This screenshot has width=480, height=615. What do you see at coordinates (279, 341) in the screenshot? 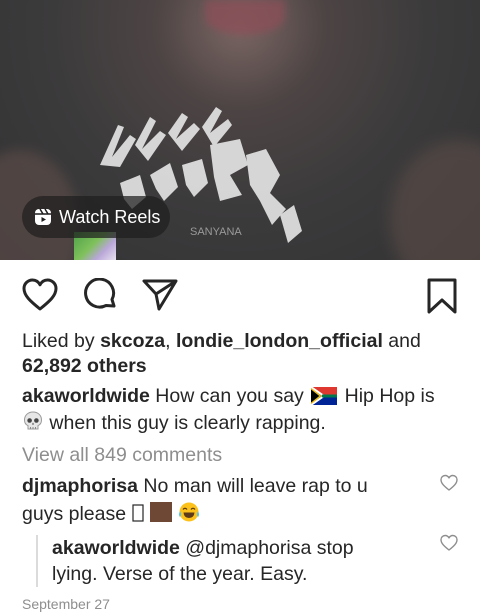
I see `liked-by-user-2: londie_london_official` at bounding box center [279, 341].